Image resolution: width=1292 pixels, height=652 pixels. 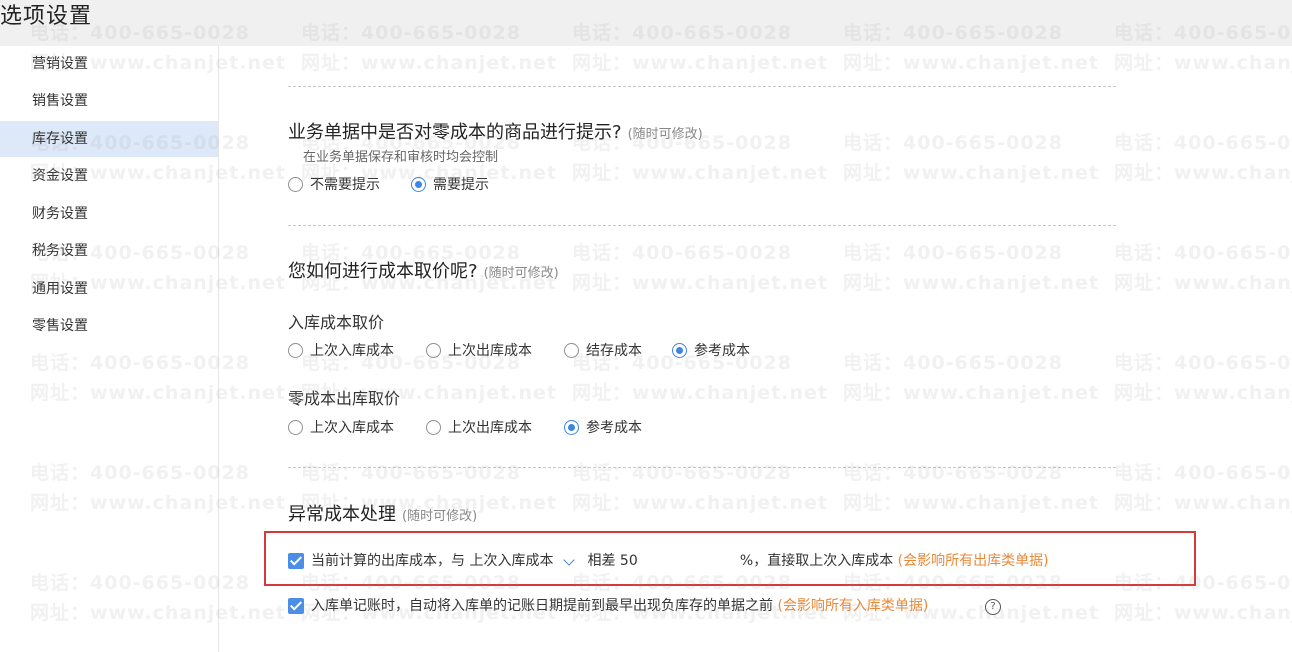 What do you see at coordinates (816, 561) in the screenshot?
I see `rule1-suffix: %，直接取上次入库成本` at bounding box center [816, 561].